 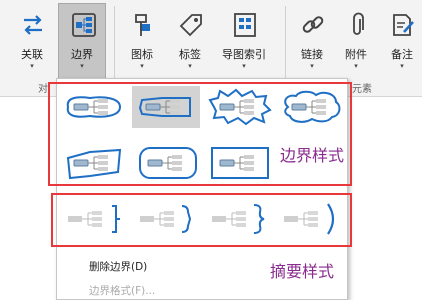 I want to click on tag-label: 标签, so click(x=190, y=54).